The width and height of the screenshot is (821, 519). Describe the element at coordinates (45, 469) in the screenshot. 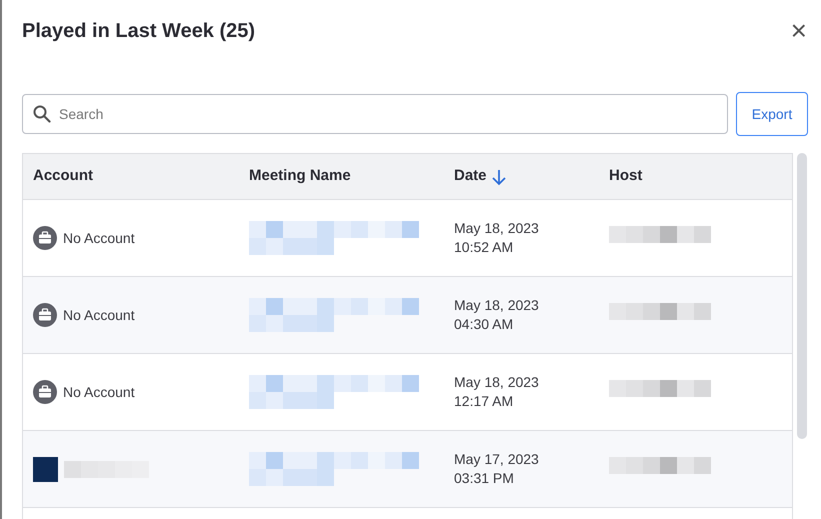

I see `account-logo` at that location.